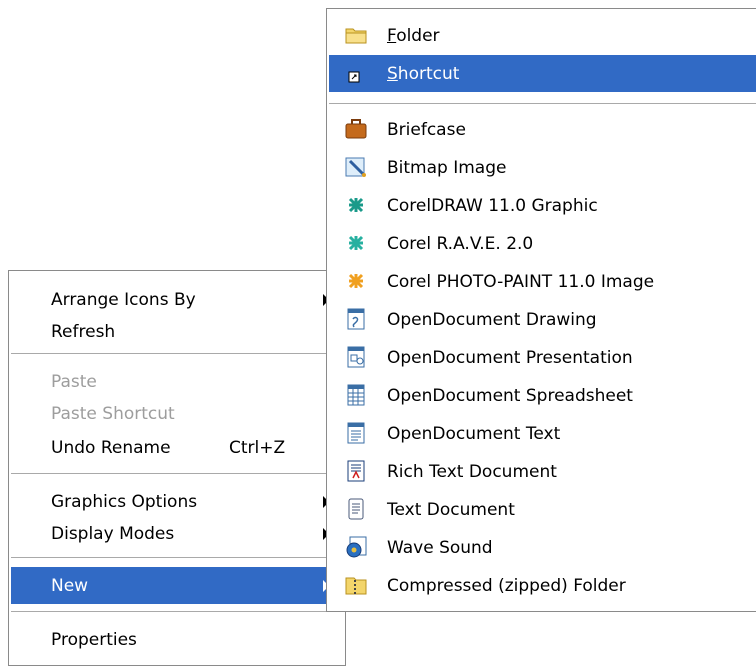 The height and width of the screenshot is (666, 756). What do you see at coordinates (356, 36) in the screenshot?
I see `folder-icon` at bounding box center [356, 36].